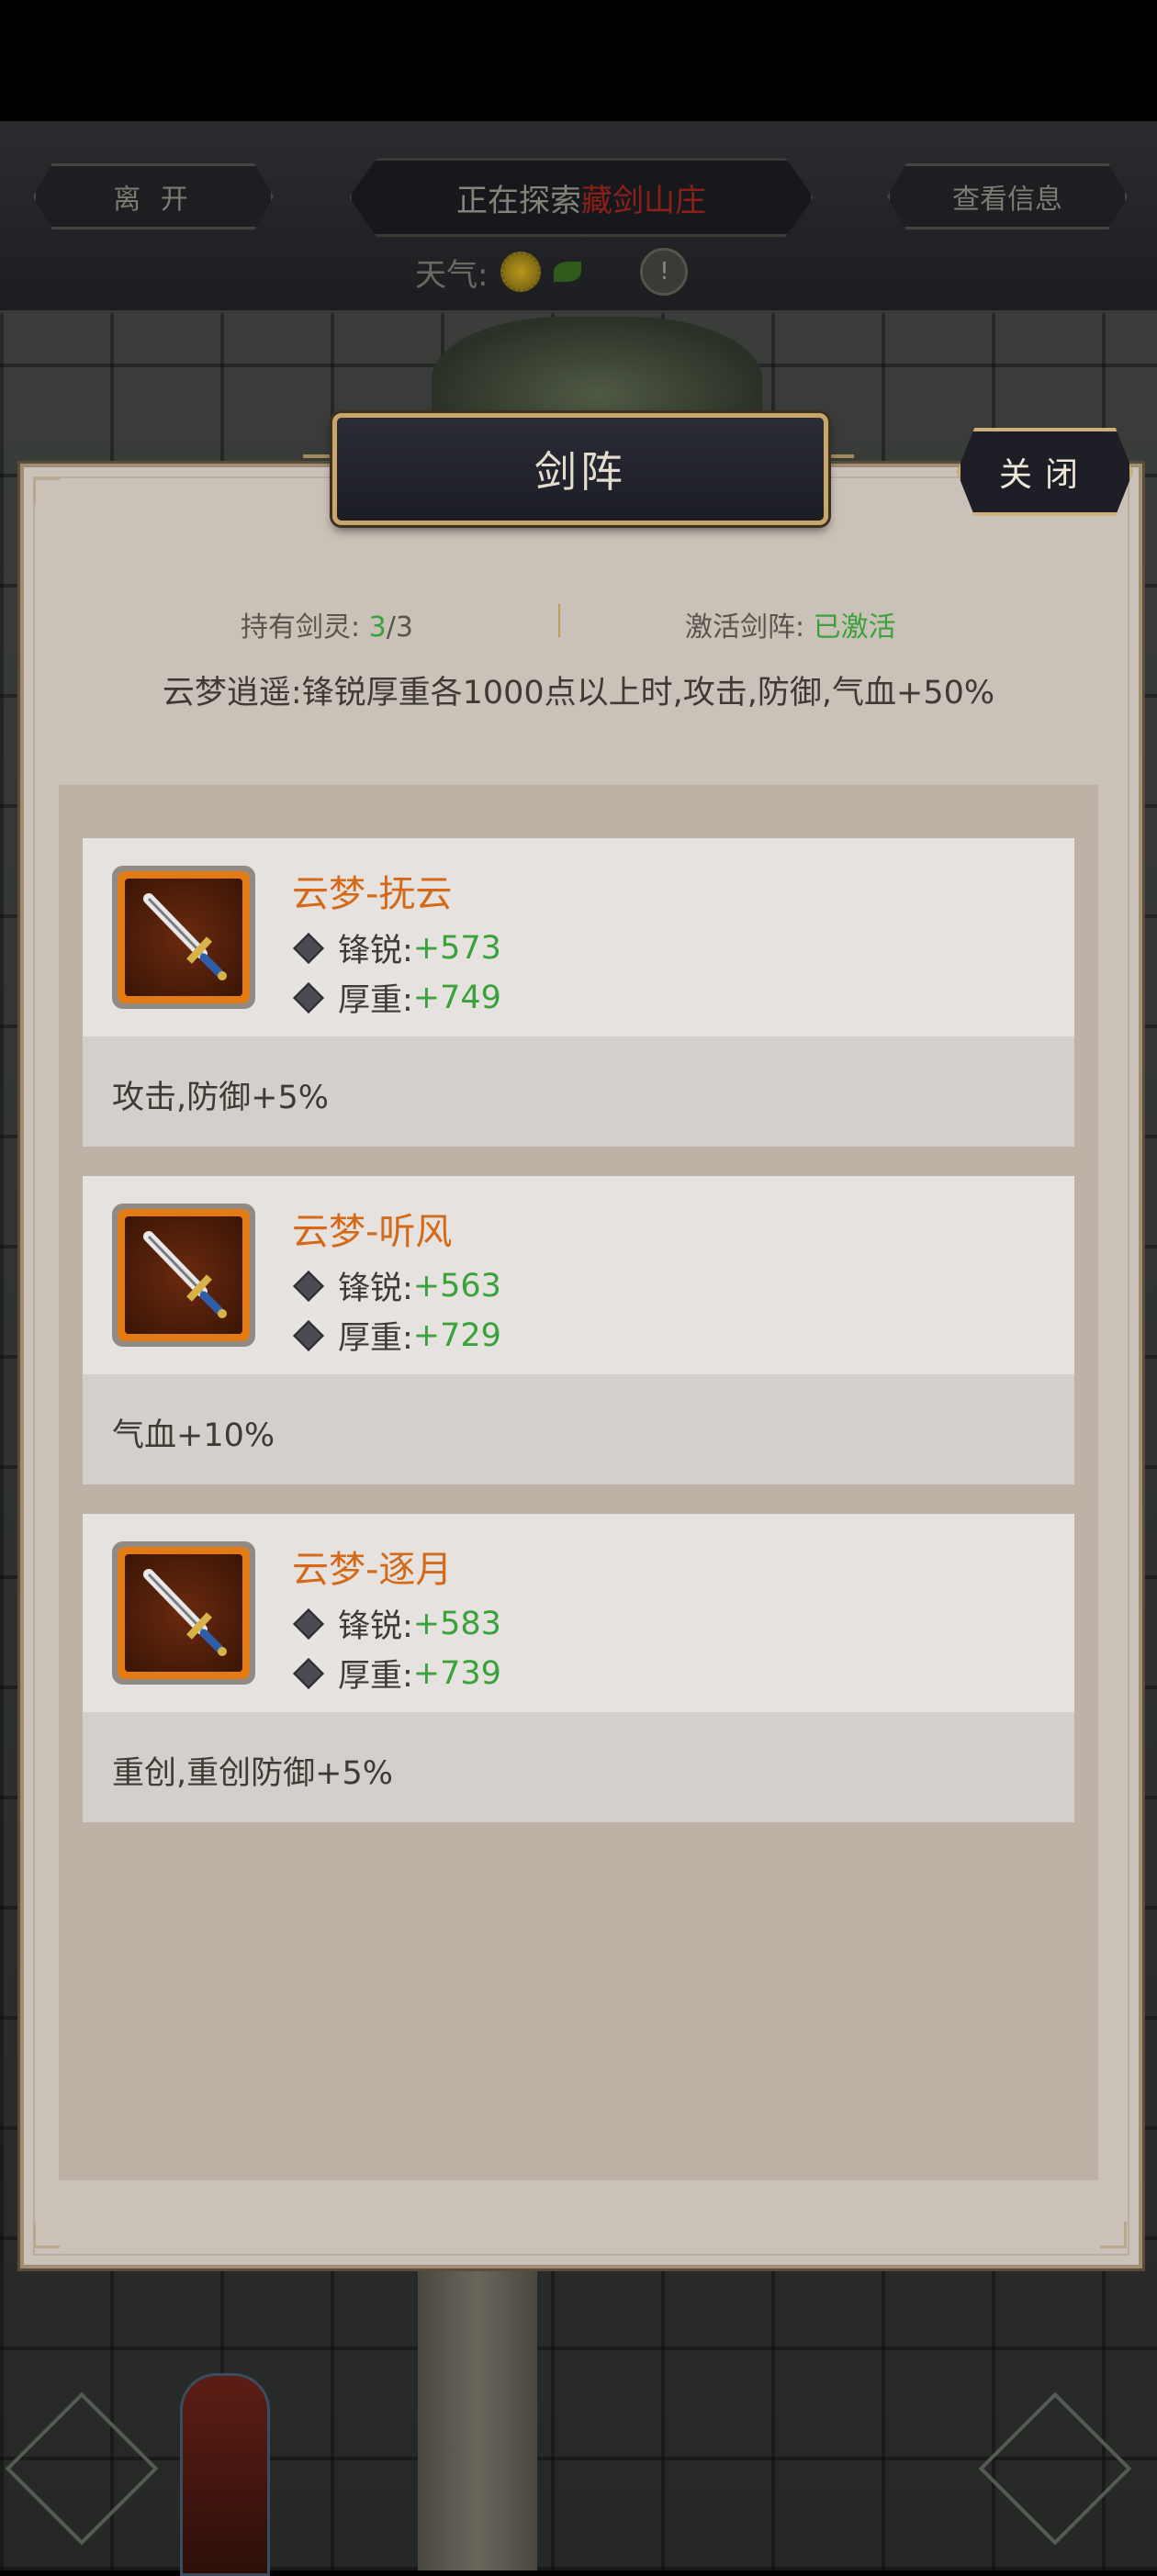 The image size is (1157, 2576). I want to click on sword-card: 云梦-听风 锋锐: +563 厚重: +729 气血+10%, so click(578, 1330).